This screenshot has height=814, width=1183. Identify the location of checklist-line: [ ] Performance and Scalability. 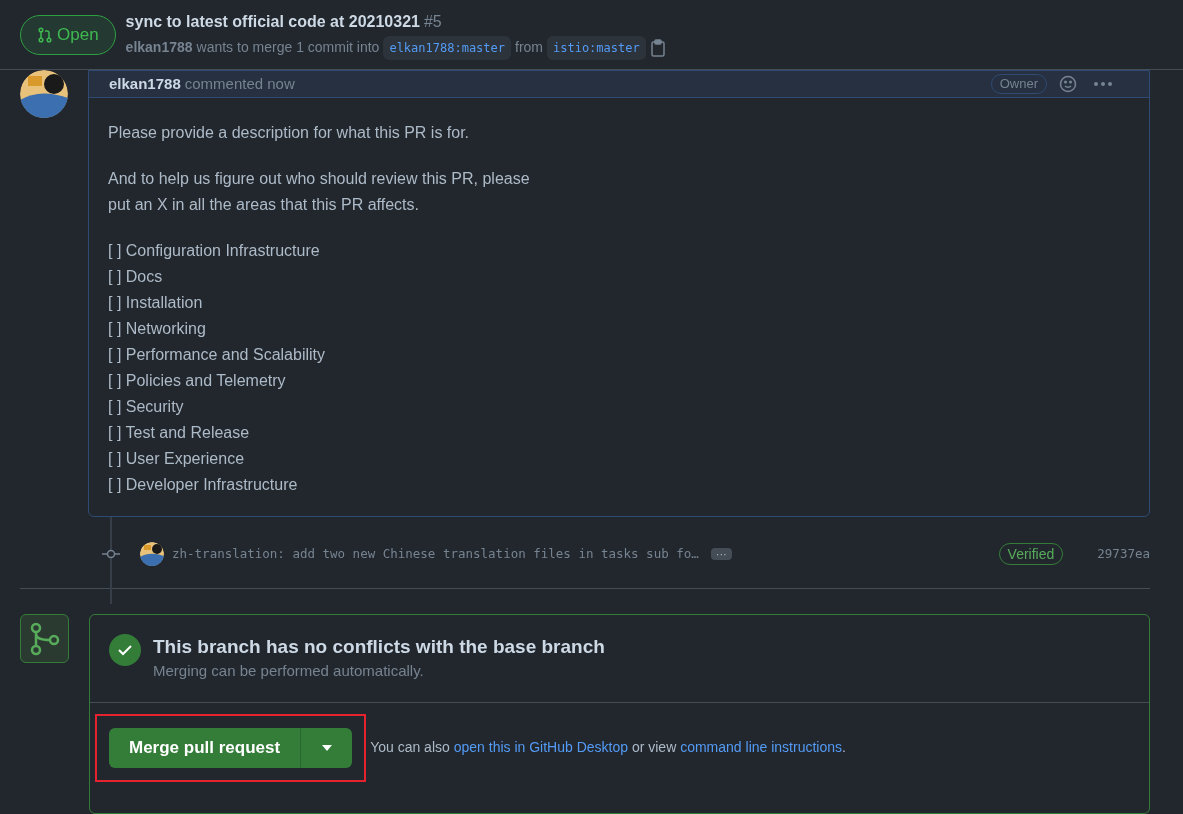
(217, 355).